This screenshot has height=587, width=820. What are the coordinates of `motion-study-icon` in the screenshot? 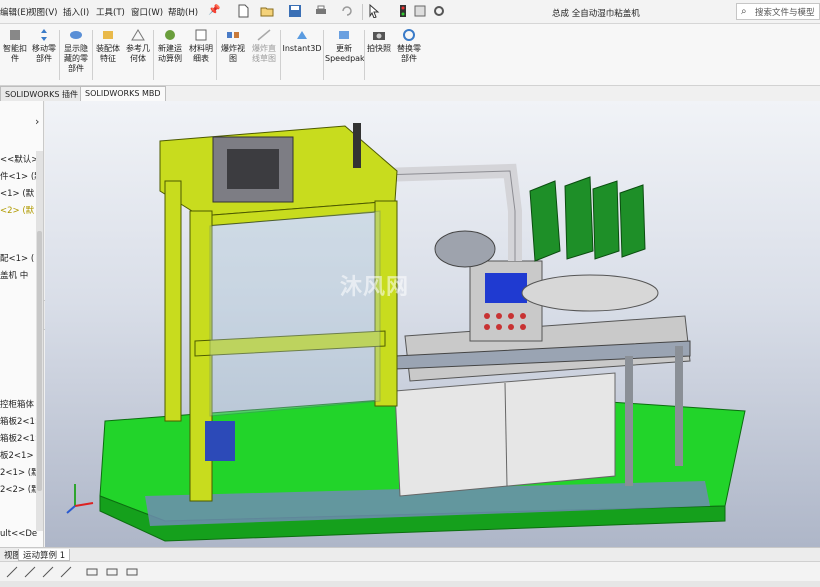 It's located at (170, 35).